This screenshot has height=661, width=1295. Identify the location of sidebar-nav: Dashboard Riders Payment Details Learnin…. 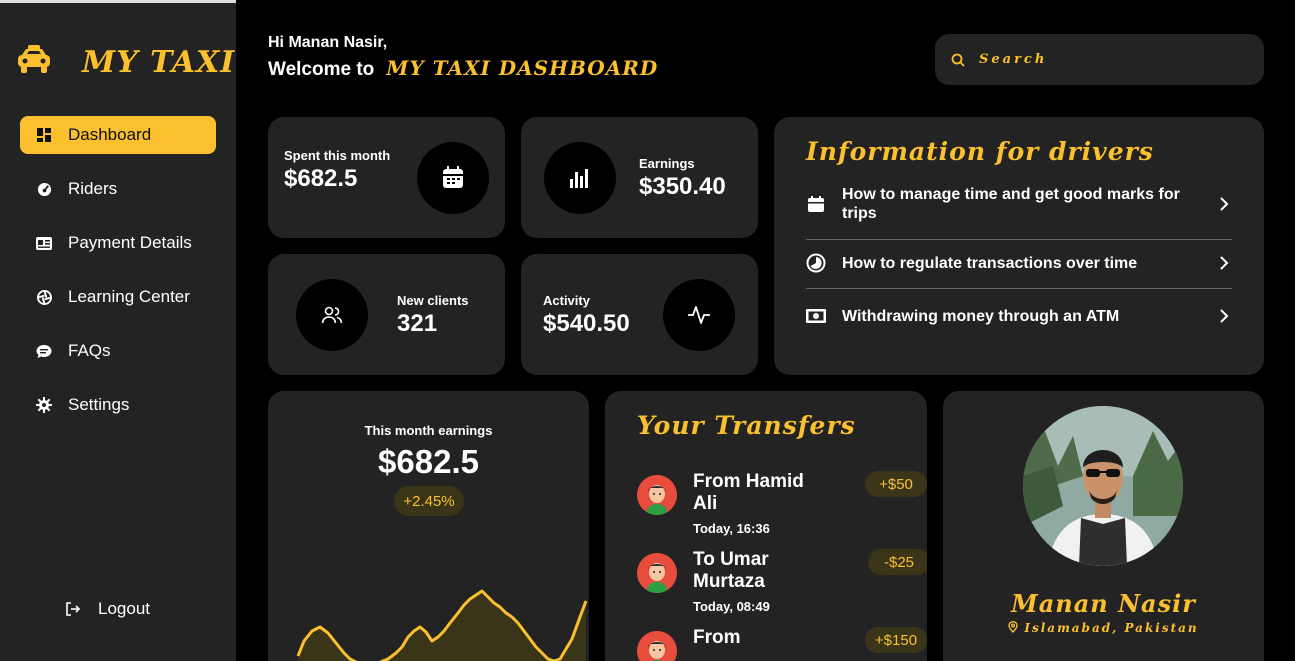
(118, 278).